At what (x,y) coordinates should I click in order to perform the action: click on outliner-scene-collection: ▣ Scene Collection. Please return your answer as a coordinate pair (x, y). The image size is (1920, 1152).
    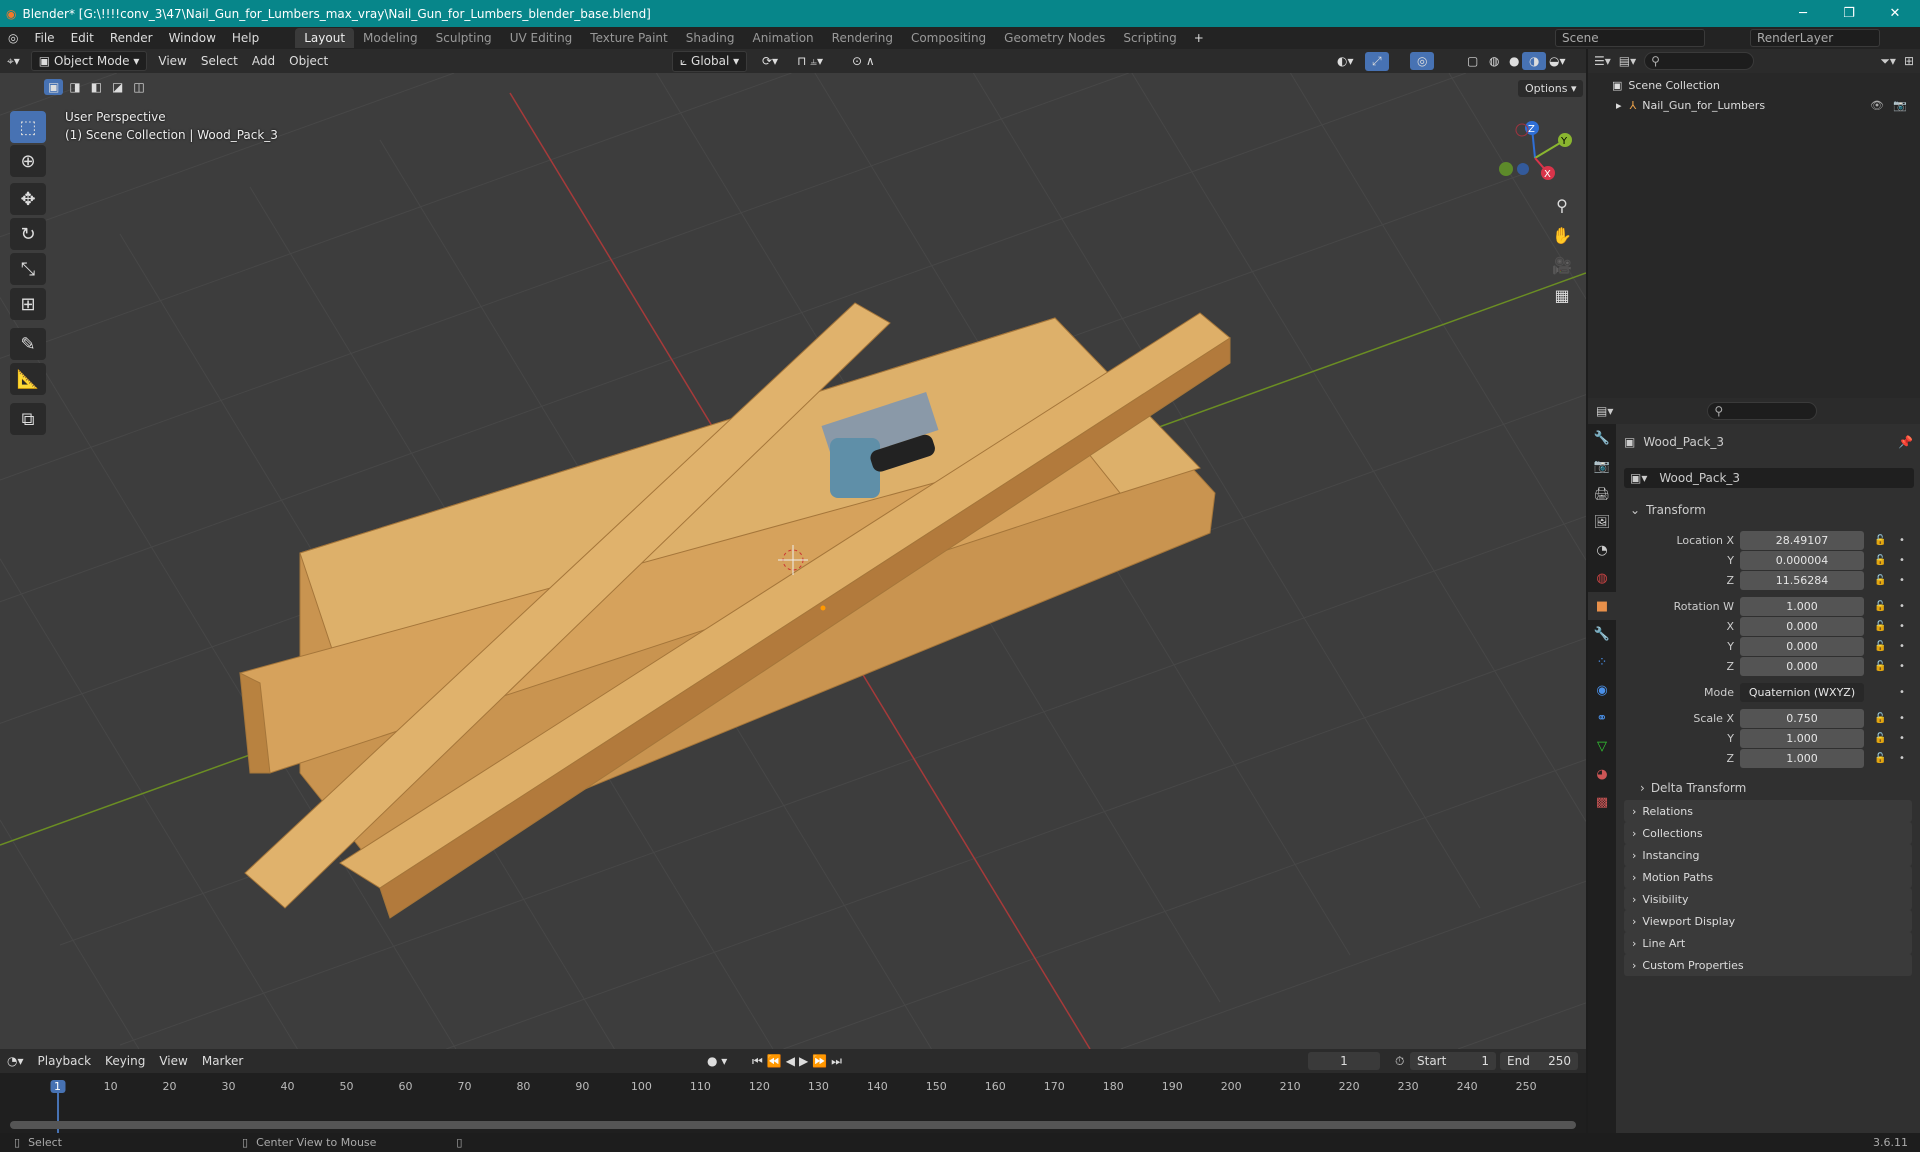
    Looking at the image, I should click on (1754, 85).